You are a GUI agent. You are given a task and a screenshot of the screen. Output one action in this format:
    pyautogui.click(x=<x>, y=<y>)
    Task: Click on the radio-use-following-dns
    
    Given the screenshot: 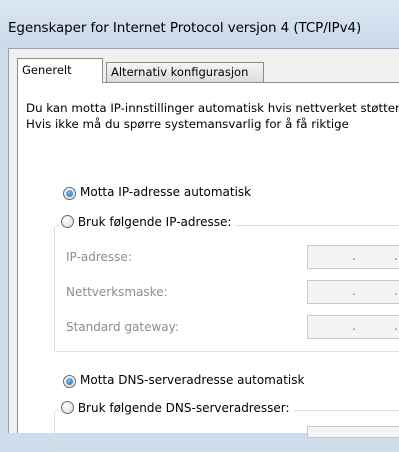 What is the action you would take?
    pyautogui.click(x=67, y=407)
    